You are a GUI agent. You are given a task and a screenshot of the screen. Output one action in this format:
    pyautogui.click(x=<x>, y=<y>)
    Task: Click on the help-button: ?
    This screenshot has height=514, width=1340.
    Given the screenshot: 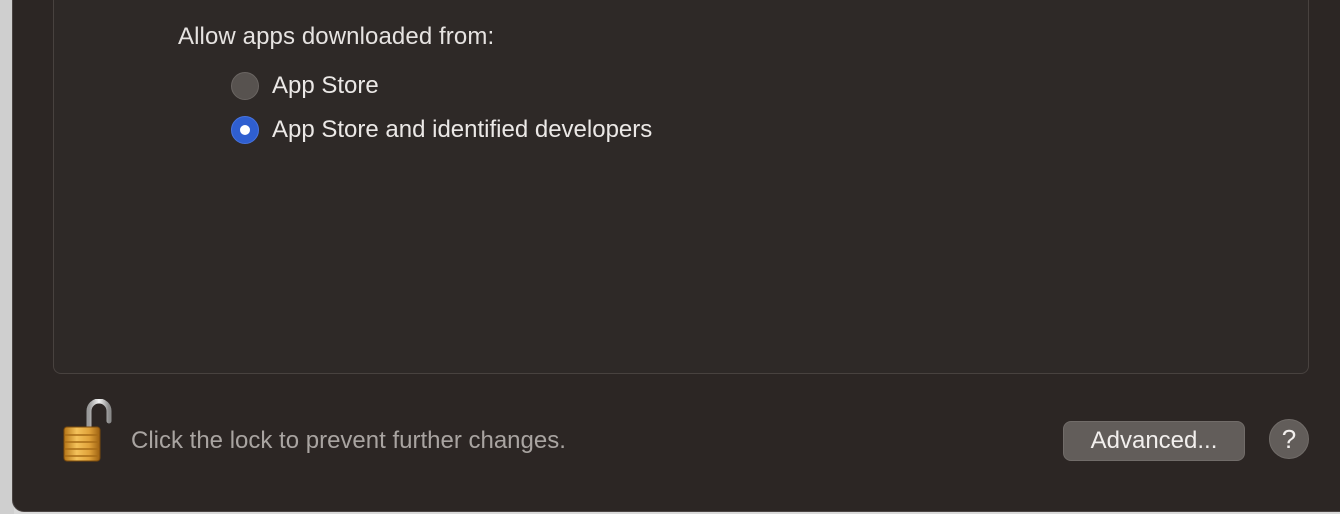 What is the action you would take?
    pyautogui.click(x=1289, y=439)
    